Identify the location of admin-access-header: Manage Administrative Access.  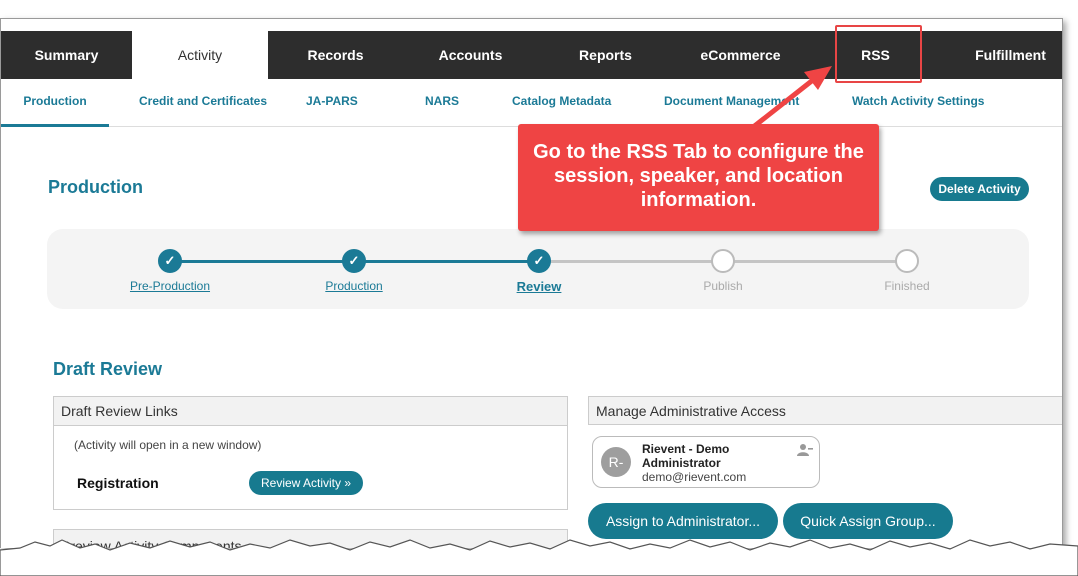
(825, 410).